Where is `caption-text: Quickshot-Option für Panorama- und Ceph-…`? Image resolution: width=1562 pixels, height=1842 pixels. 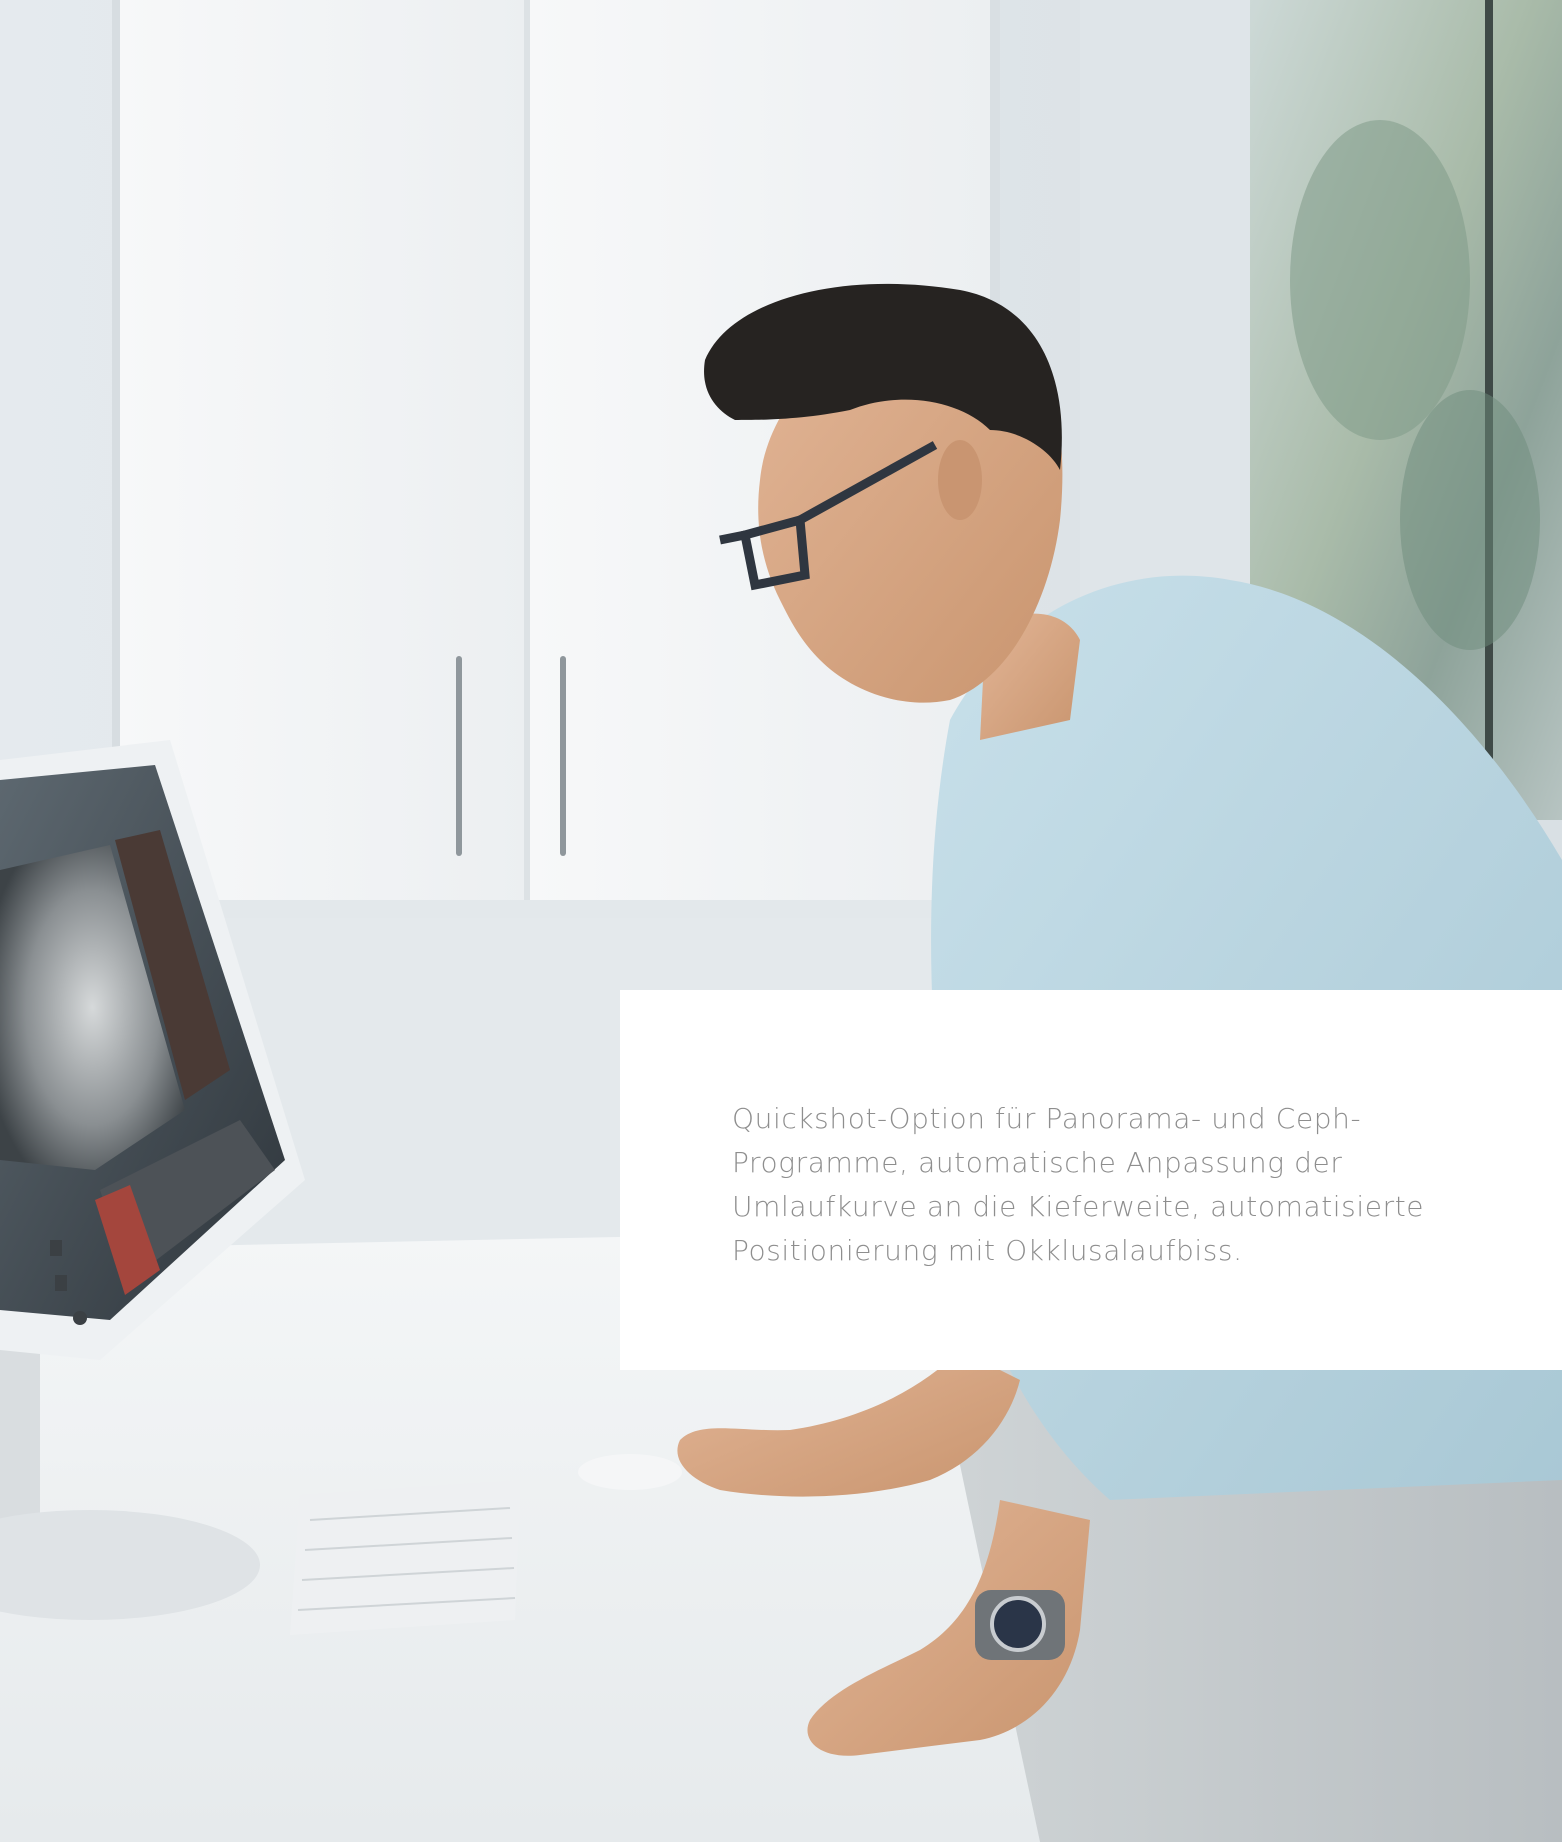 caption-text: Quickshot-Option für Panorama- und Ceph-… is located at coordinates (1117, 1185).